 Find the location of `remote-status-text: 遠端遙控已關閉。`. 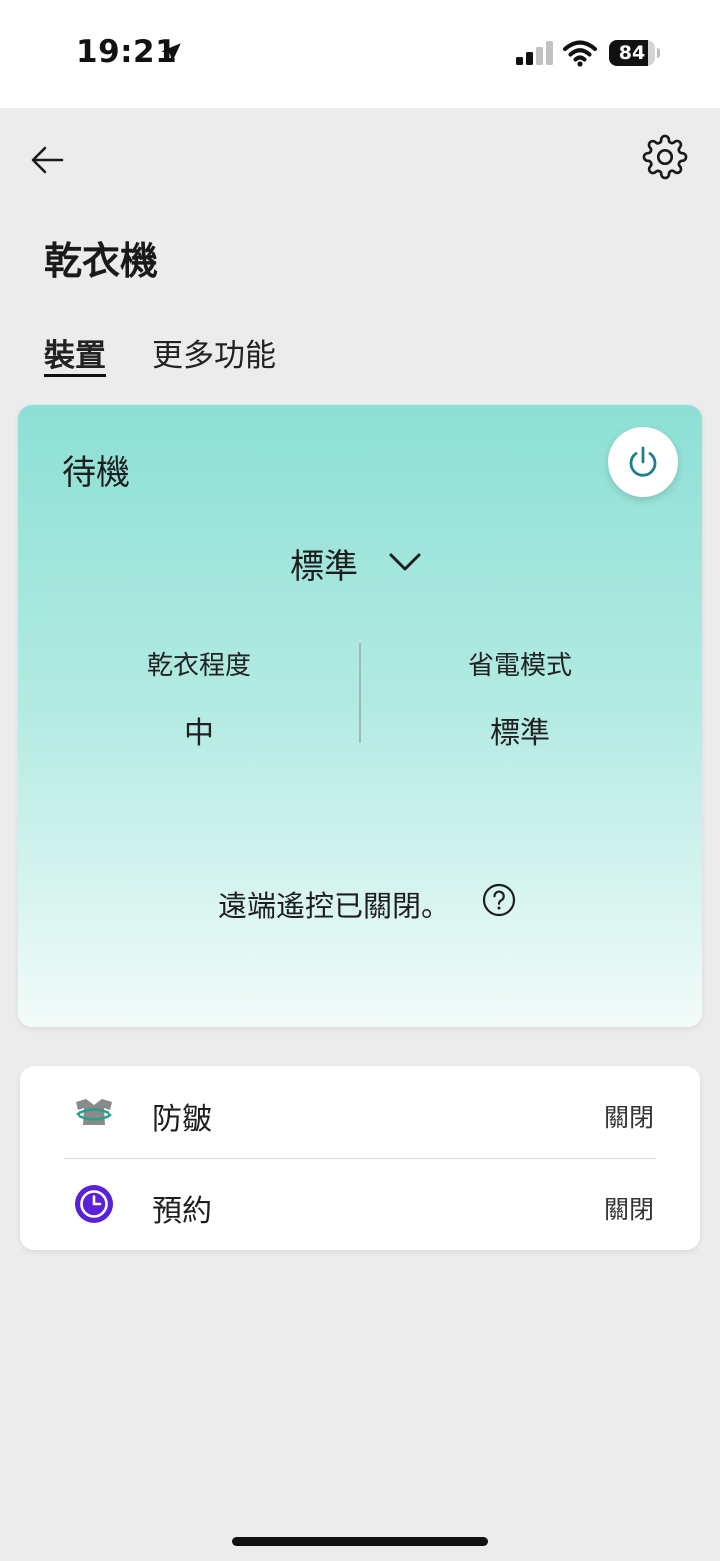

remote-status-text: 遠端遙控已關閉。 is located at coordinates (334, 906).